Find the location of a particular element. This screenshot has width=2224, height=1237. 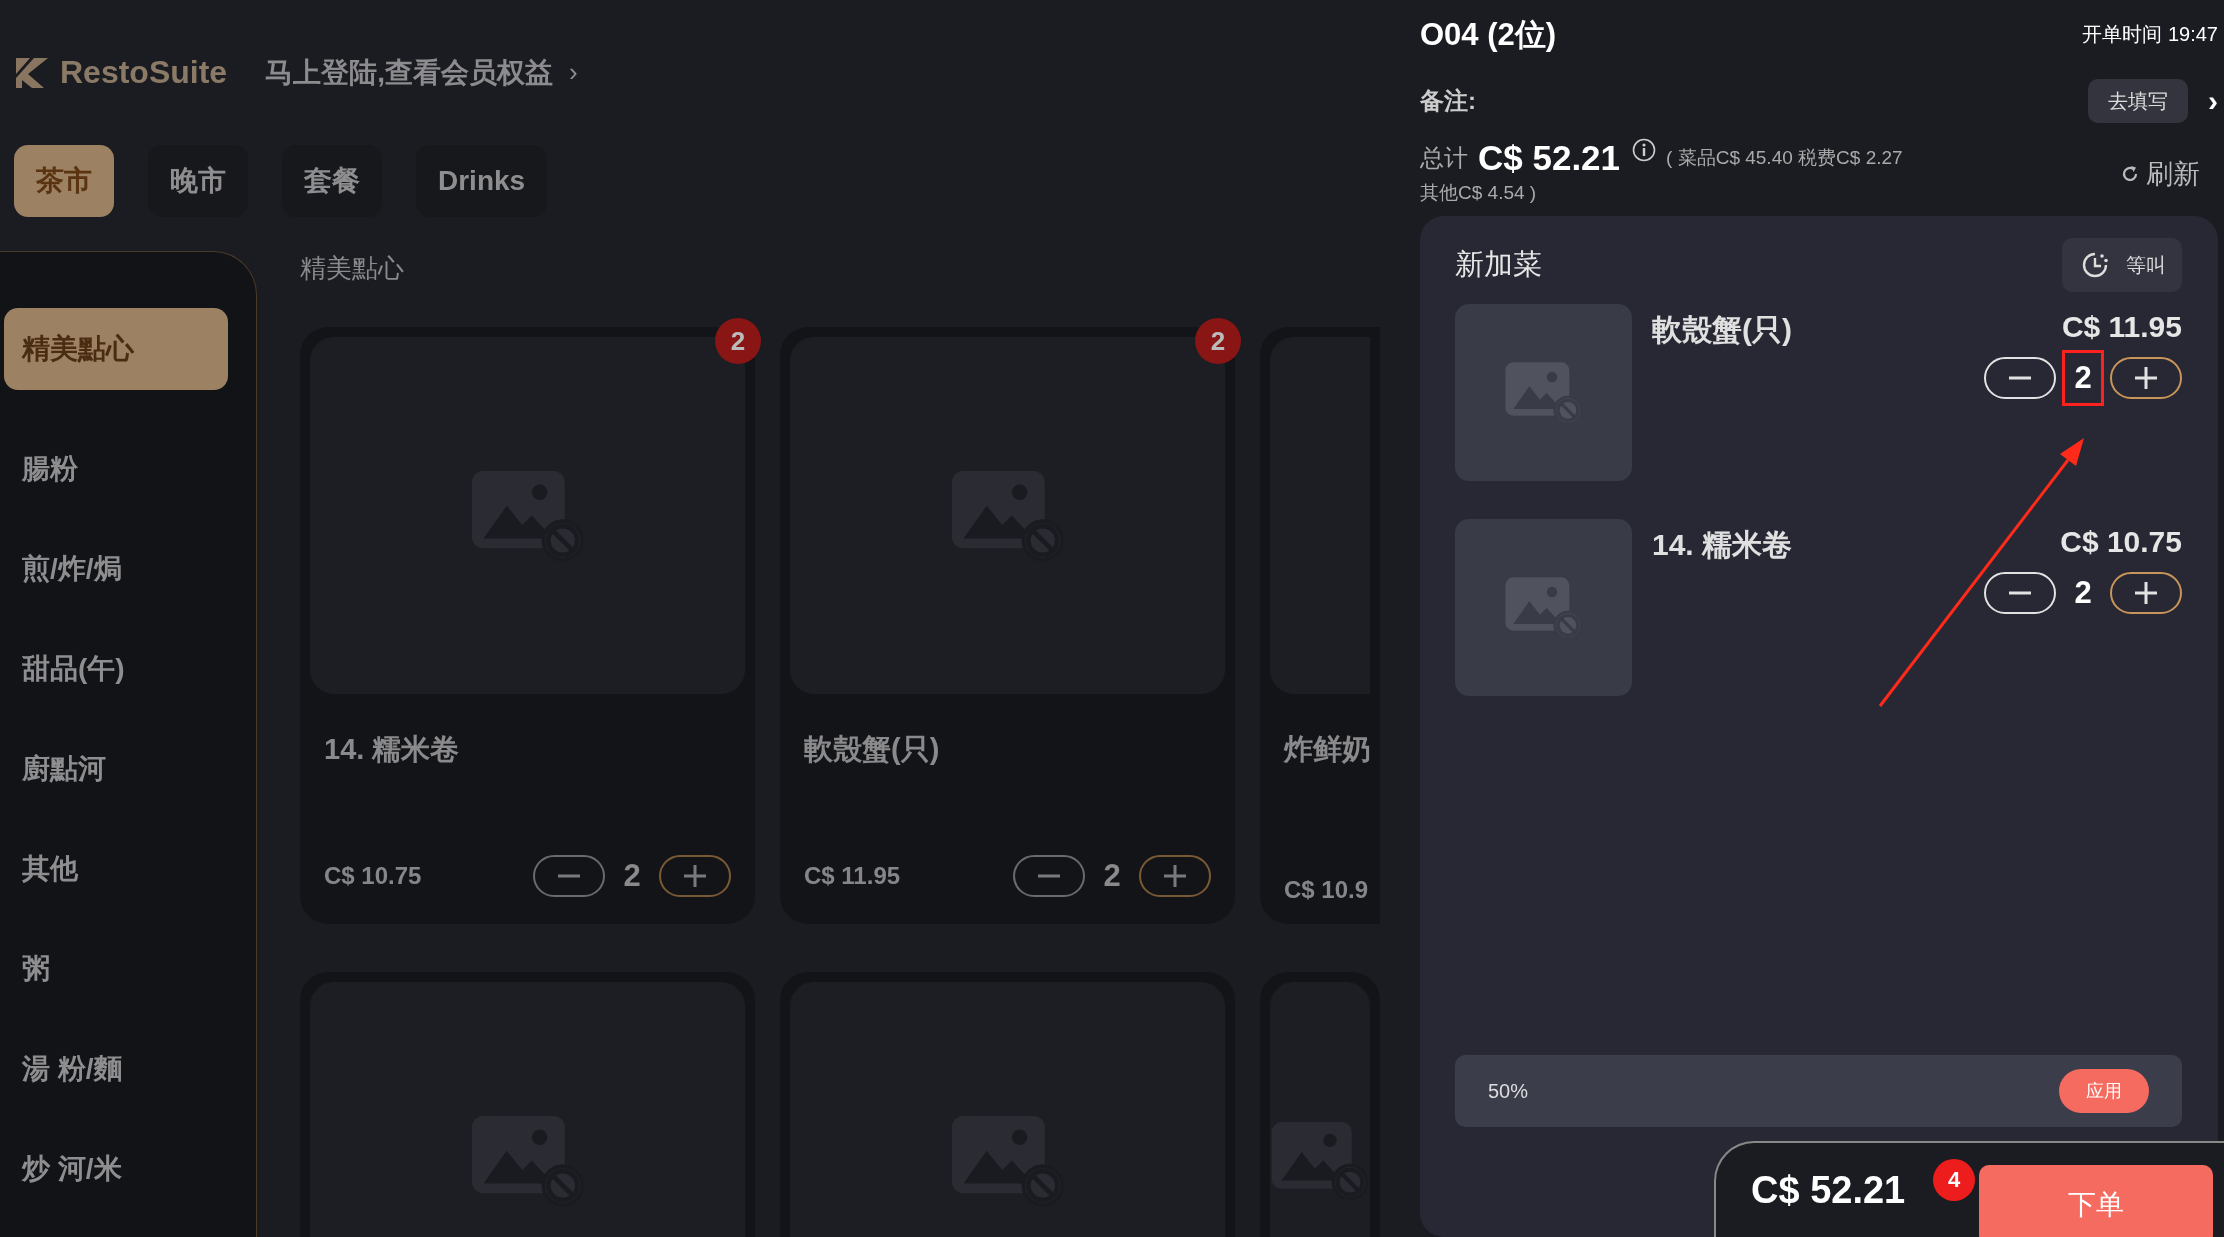

open-time: 开单时间 19:47 is located at coordinates (2150, 34).